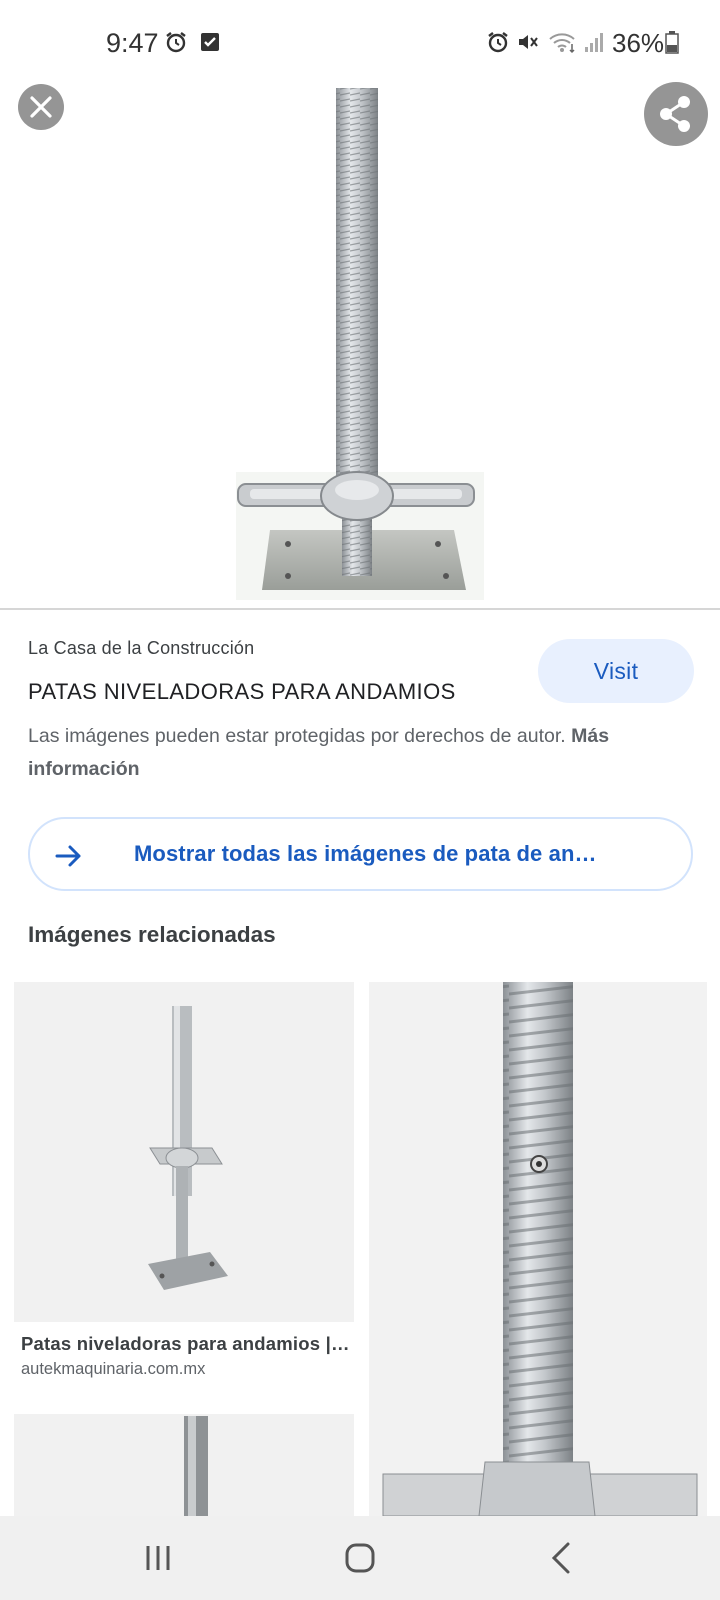 Image resolution: width=720 pixels, height=1600 pixels. Describe the element at coordinates (210, 42) in the screenshot. I see `checkbox-icon` at that location.